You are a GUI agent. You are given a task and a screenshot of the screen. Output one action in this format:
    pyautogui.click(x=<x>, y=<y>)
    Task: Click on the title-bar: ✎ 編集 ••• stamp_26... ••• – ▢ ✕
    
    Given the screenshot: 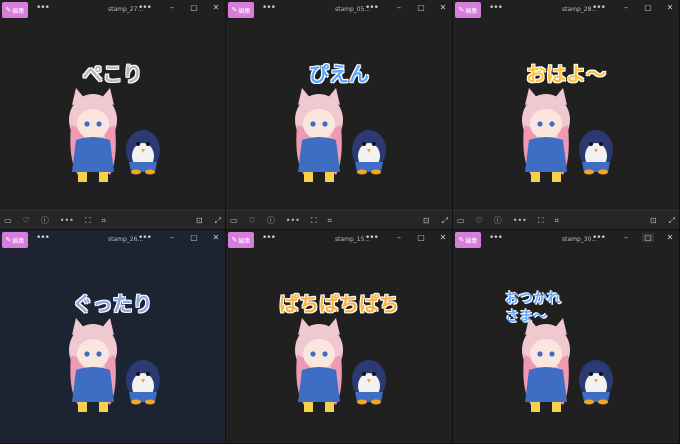 What is the action you would take?
    pyautogui.click(x=112, y=240)
    